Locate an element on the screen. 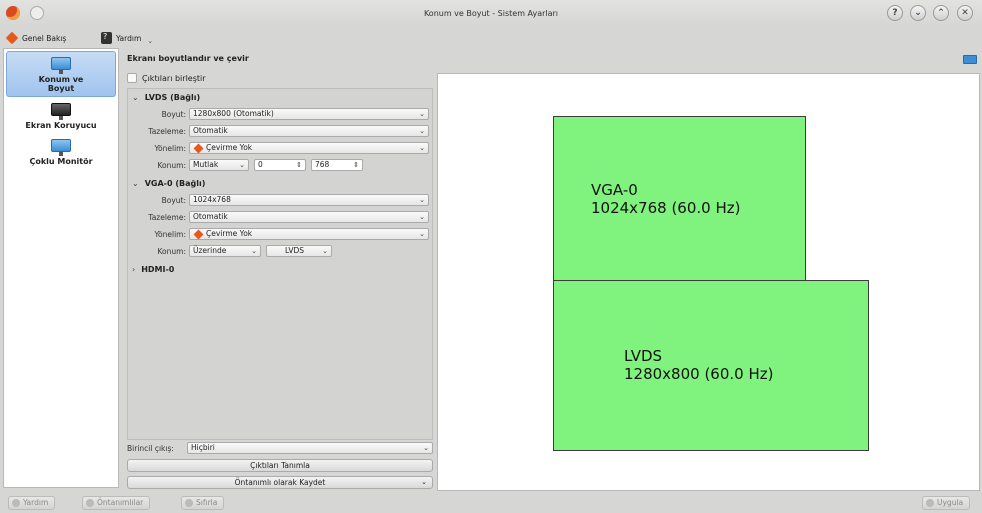 Image resolution: width=982 pixels, height=513 pixels. close-button: ✕ is located at coordinates (965, 13).